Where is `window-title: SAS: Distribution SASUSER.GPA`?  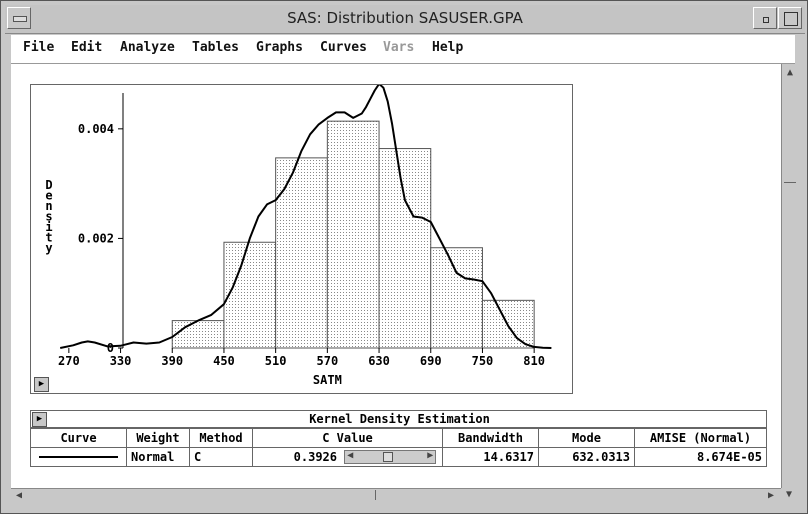 window-title: SAS: Distribution SASUSER.GPA is located at coordinates (405, 18).